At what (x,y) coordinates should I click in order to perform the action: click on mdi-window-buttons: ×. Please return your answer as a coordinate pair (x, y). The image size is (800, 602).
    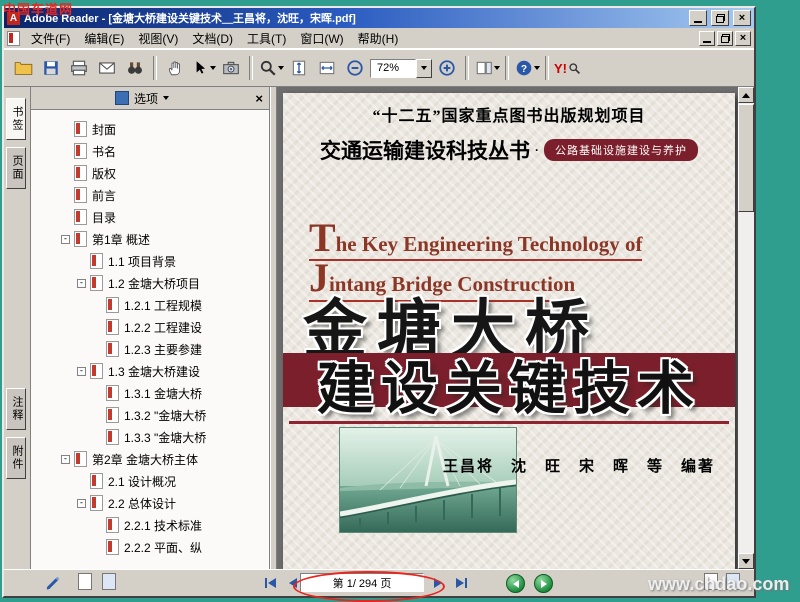
    Looking at the image, I should click on (725, 38).